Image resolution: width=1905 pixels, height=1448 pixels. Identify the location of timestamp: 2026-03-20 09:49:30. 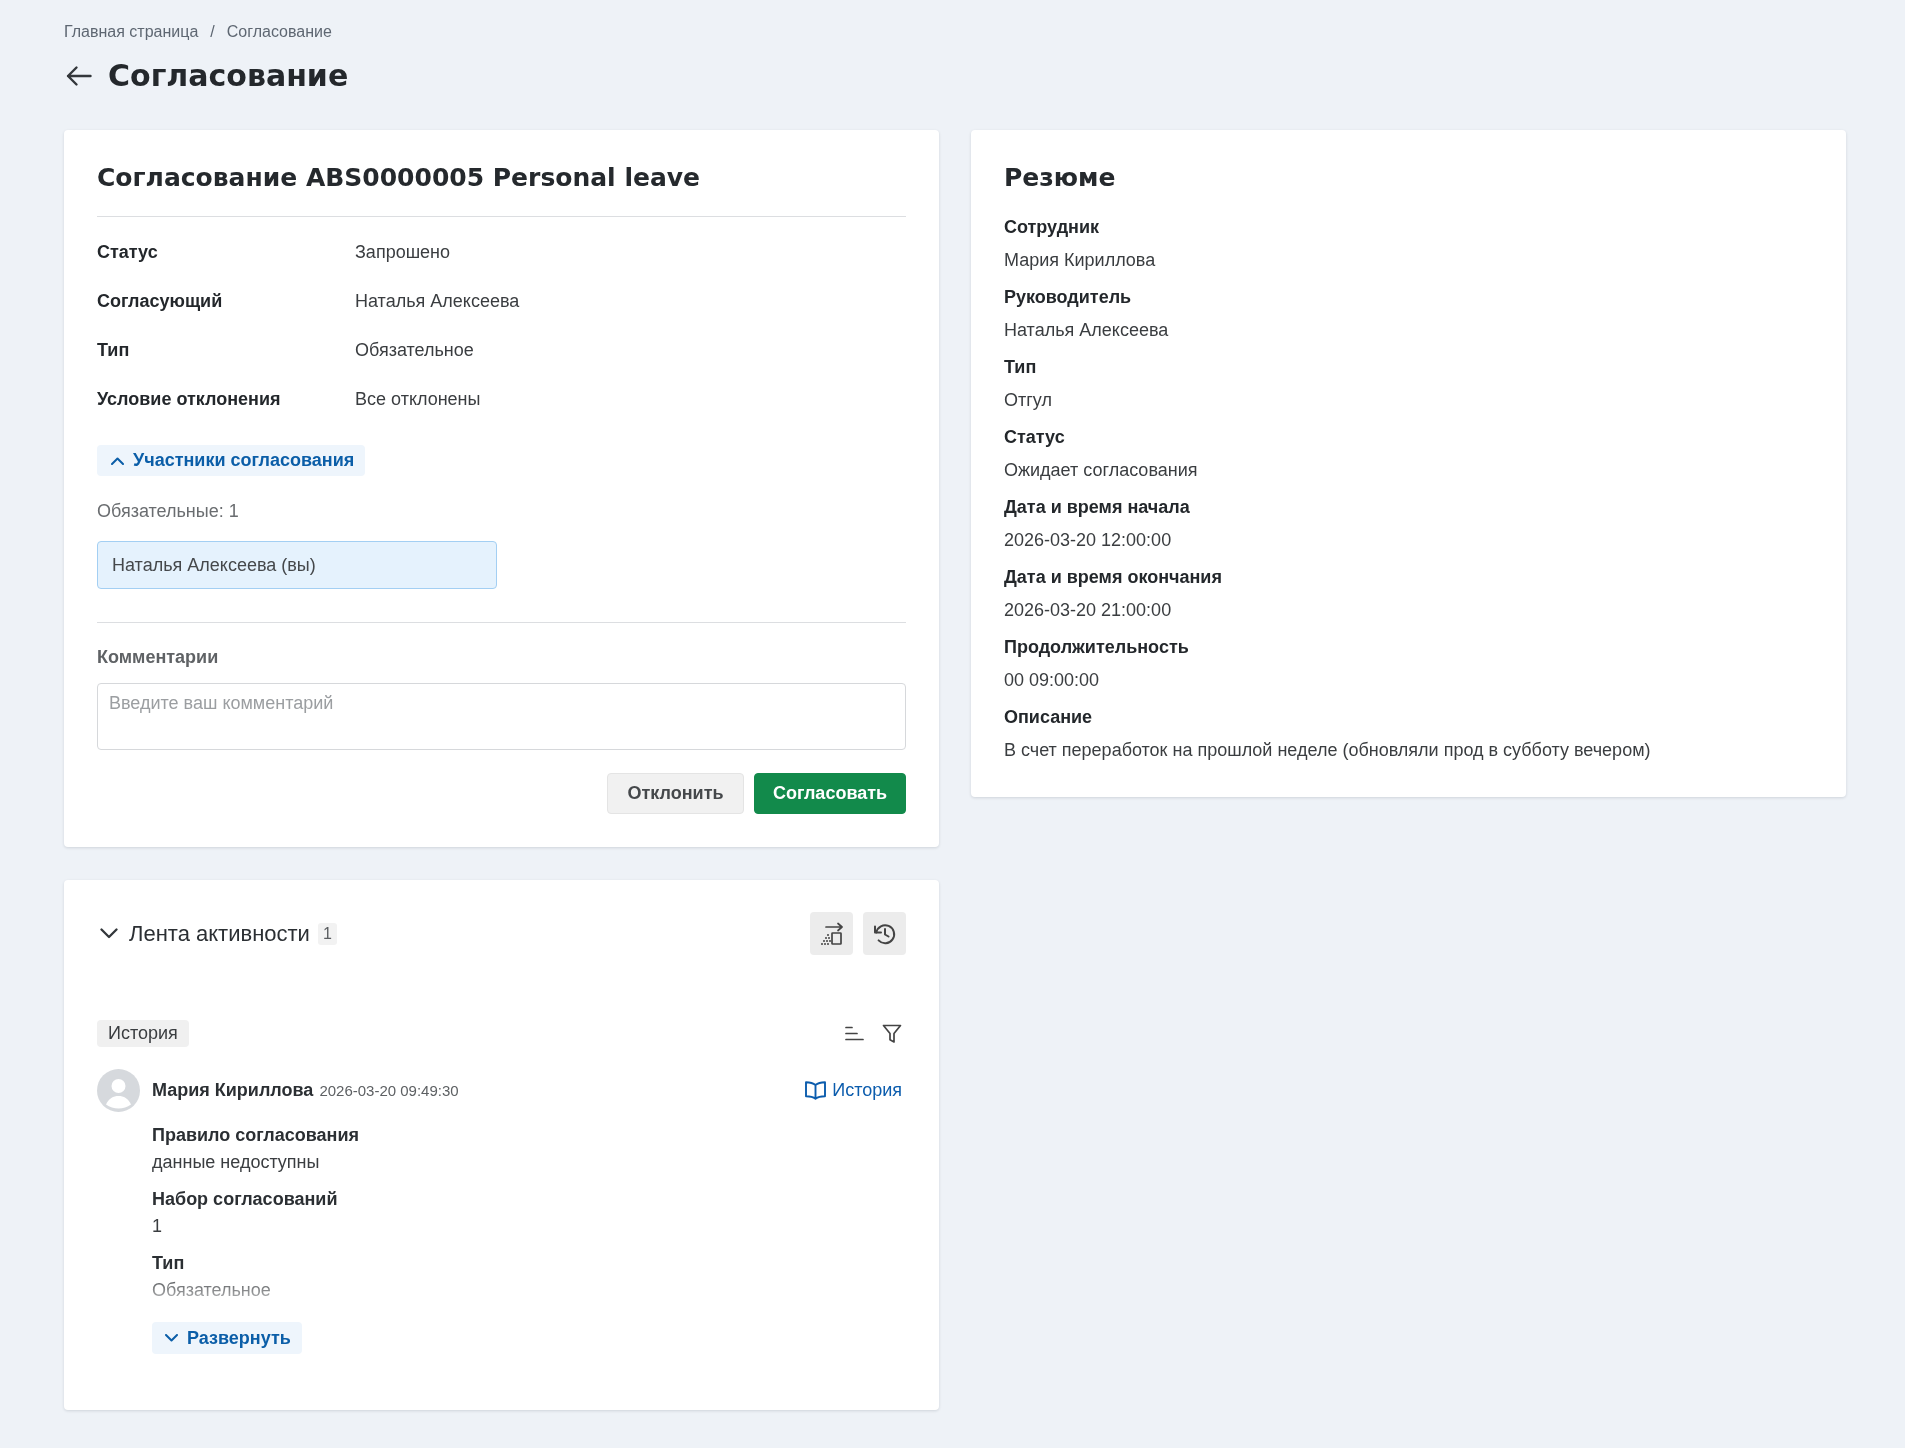
(389, 1090).